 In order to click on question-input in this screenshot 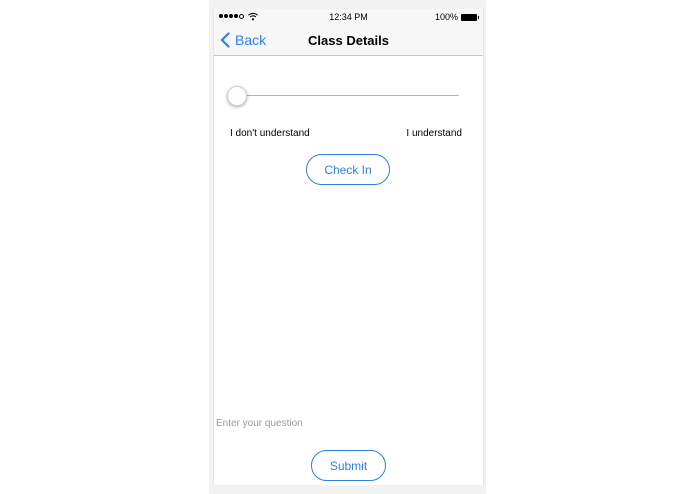, I will do `click(347, 423)`.